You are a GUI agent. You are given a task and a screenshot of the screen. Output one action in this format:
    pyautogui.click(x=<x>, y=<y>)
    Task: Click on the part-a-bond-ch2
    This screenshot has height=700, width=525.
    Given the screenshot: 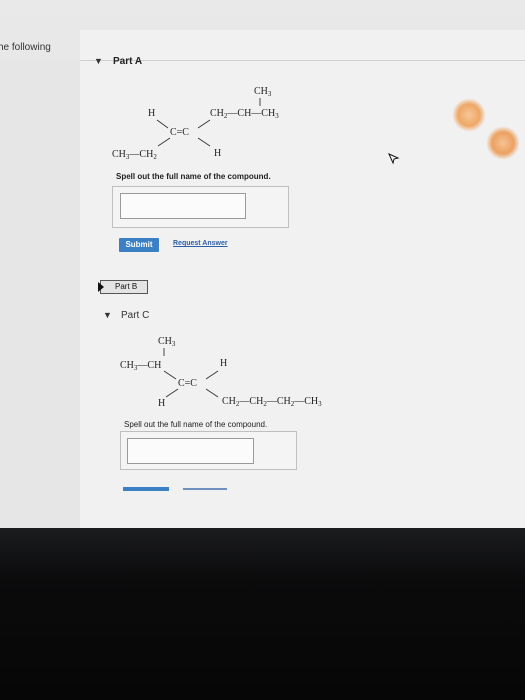 What is the action you would take?
    pyautogui.click(x=204, y=124)
    